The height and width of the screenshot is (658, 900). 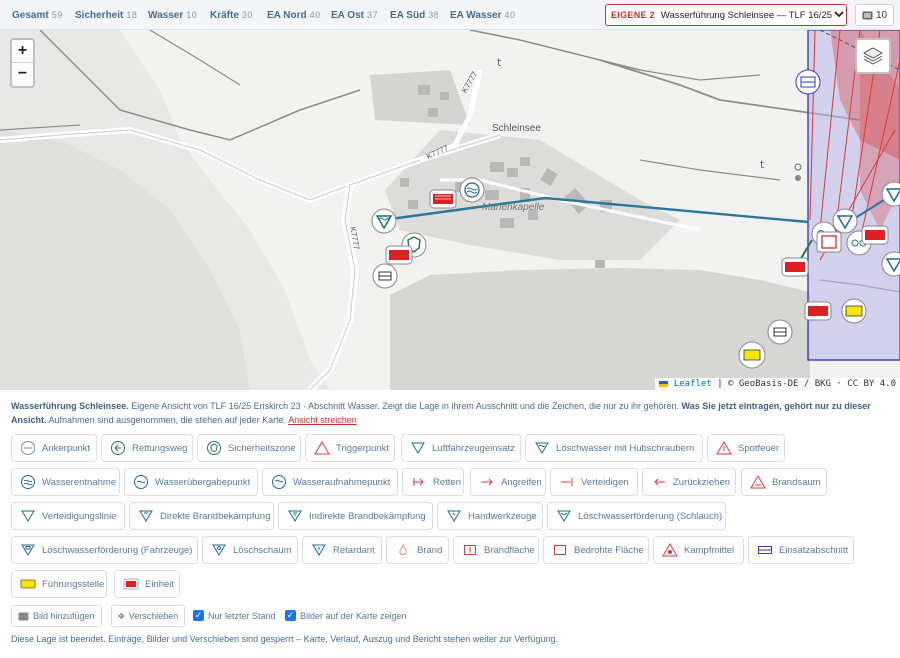 I want to click on safety-zone-icon, so click(x=214, y=448).